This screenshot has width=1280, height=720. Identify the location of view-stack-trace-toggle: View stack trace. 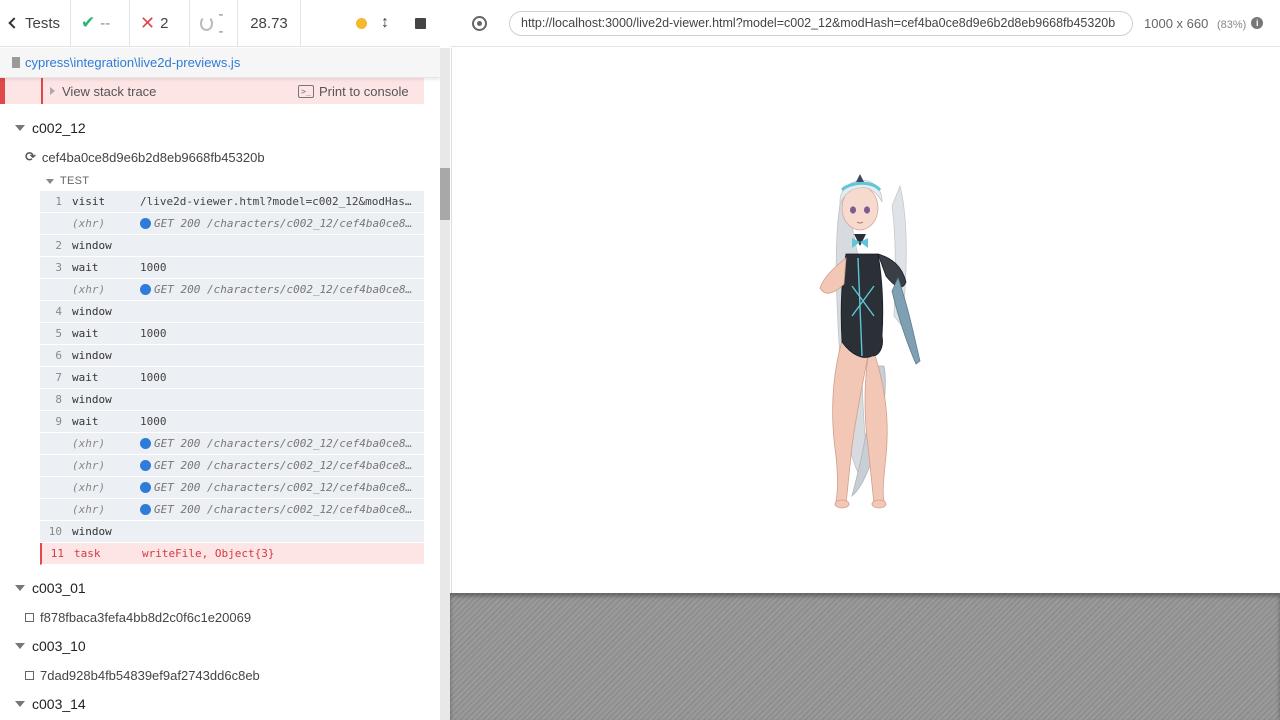
(103, 91).